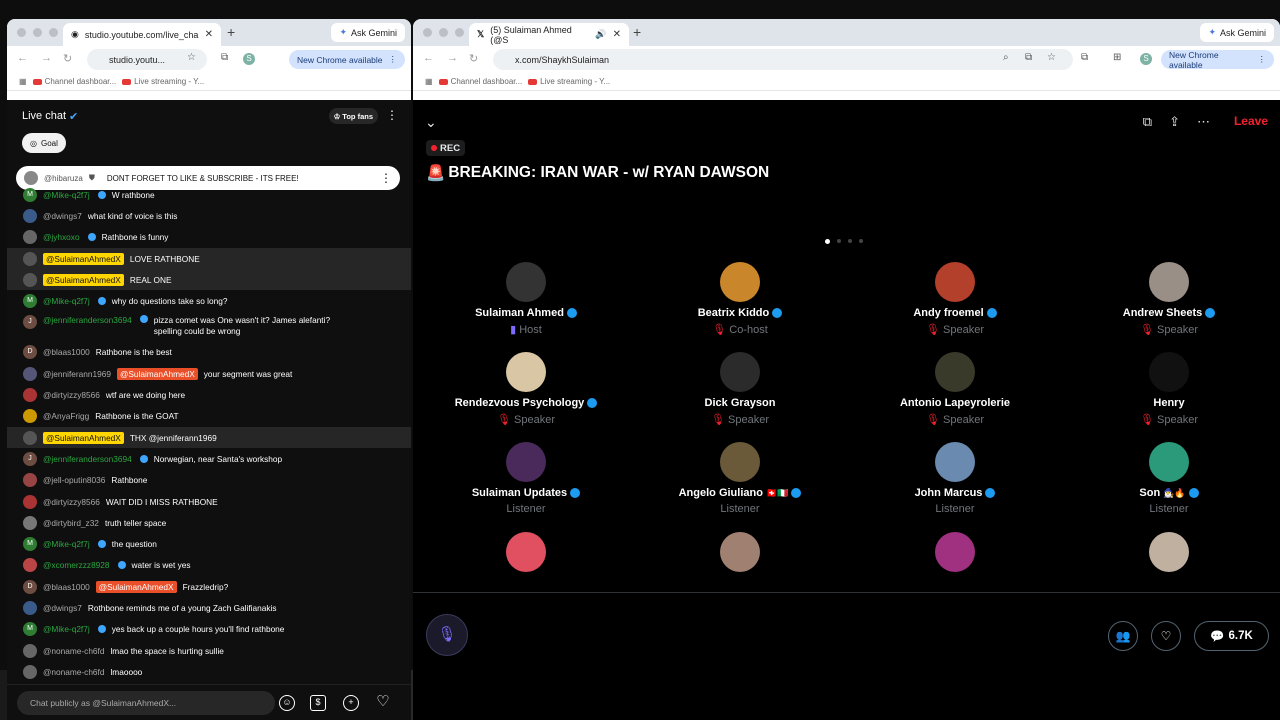 The height and width of the screenshot is (720, 1280). I want to click on chat-message: @xcomerzzz8928 water is wet yes, so click(209, 565).